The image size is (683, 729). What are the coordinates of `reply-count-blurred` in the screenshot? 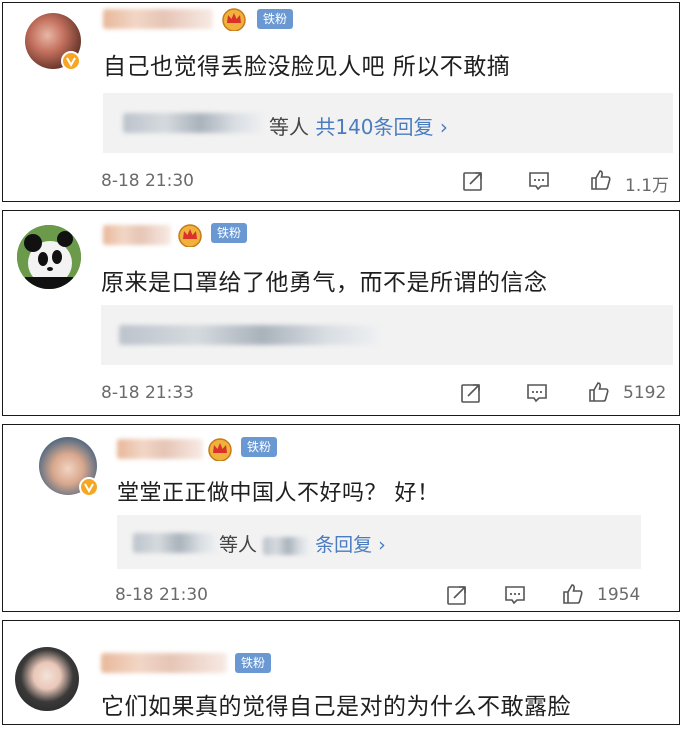 It's located at (286, 545).